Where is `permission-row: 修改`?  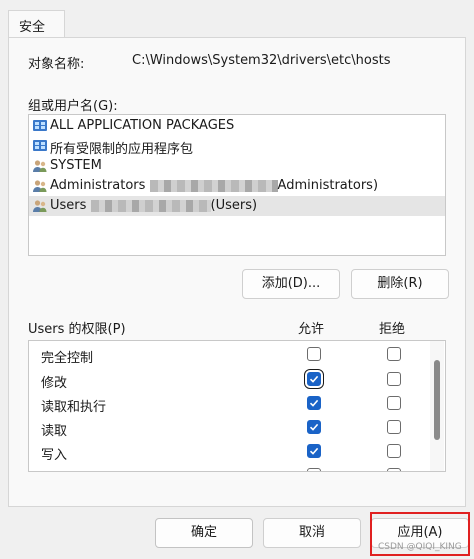
permission-row: 修改 is located at coordinates (229, 380).